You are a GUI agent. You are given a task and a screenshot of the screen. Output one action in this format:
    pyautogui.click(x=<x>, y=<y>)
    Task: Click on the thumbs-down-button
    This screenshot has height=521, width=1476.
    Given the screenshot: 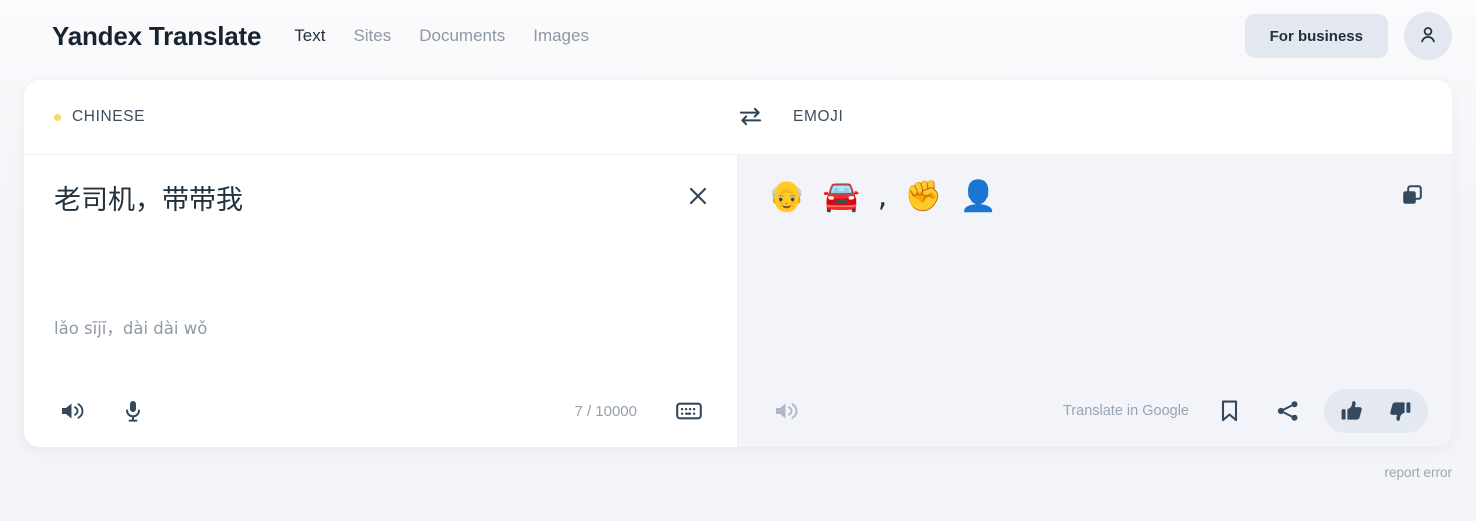 What is the action you would take?
    pyautogui.click(x=1400, y=411)
    